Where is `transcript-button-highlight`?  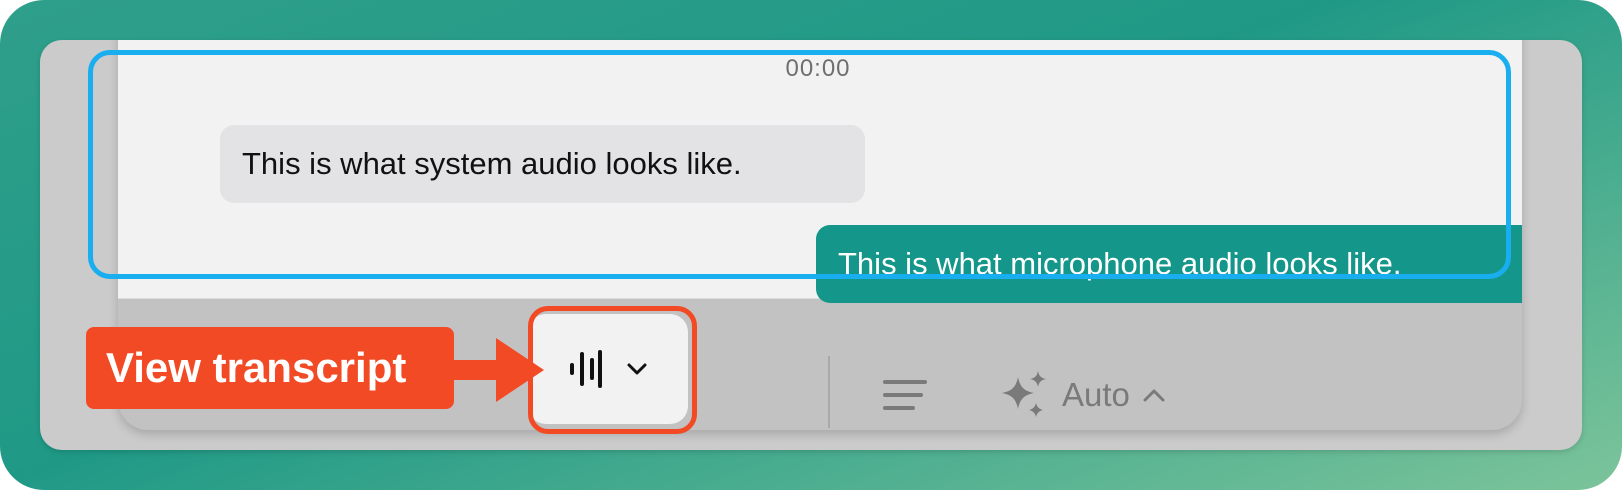 transcript-button-highlight is located at coordinates (612, 370).